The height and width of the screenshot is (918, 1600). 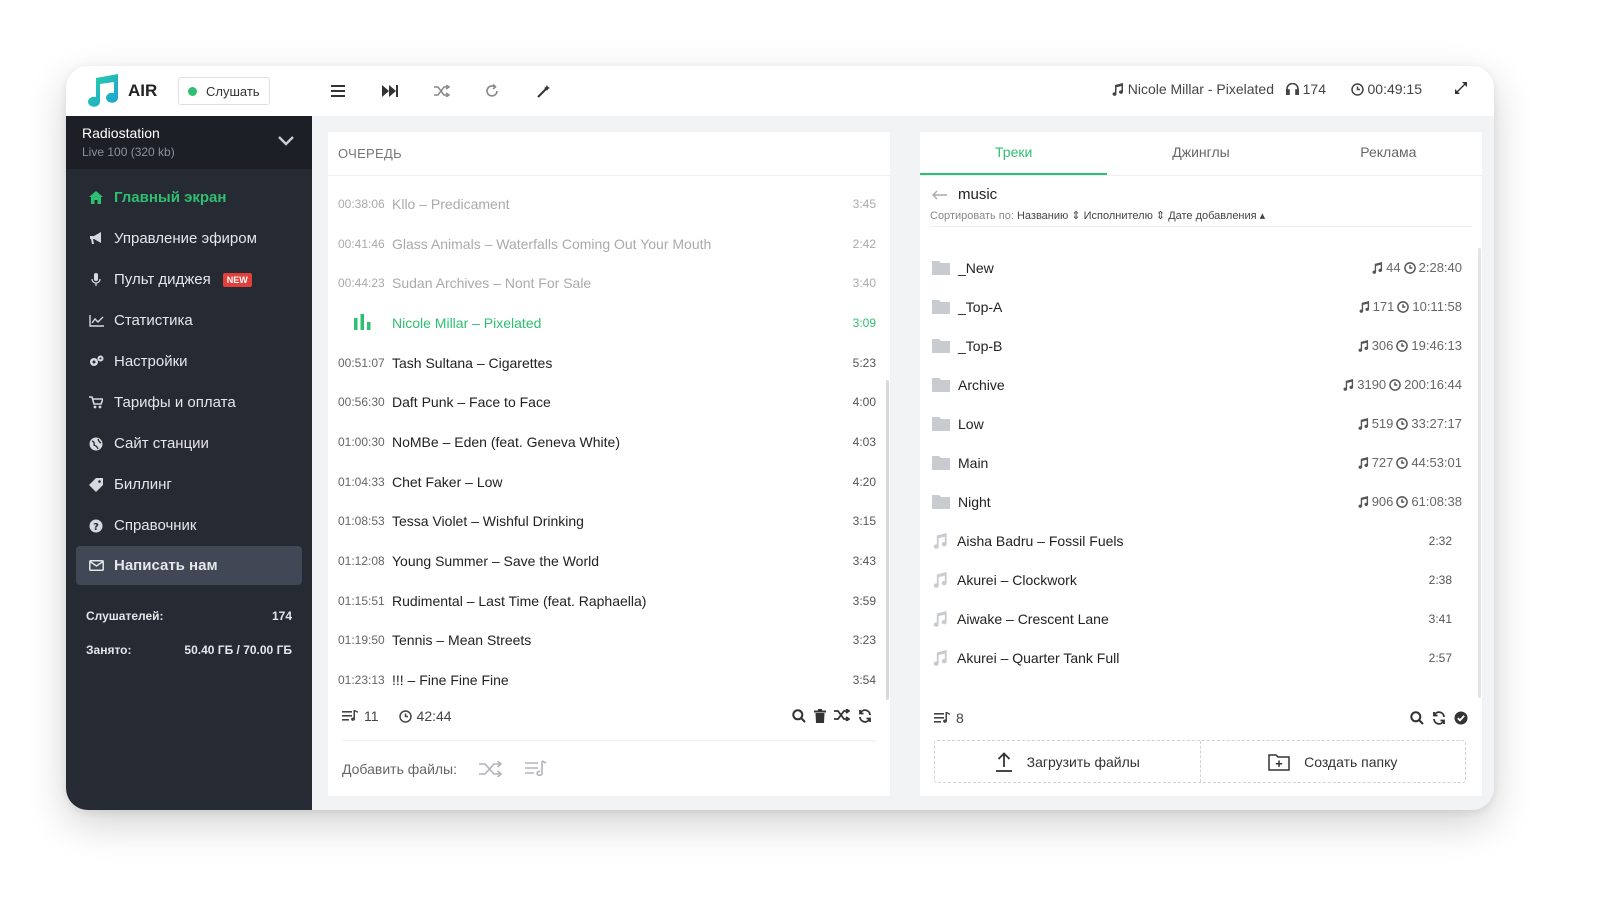 I want to click on sidebar-item-home: Главный экран, so click(x=189, y=197).